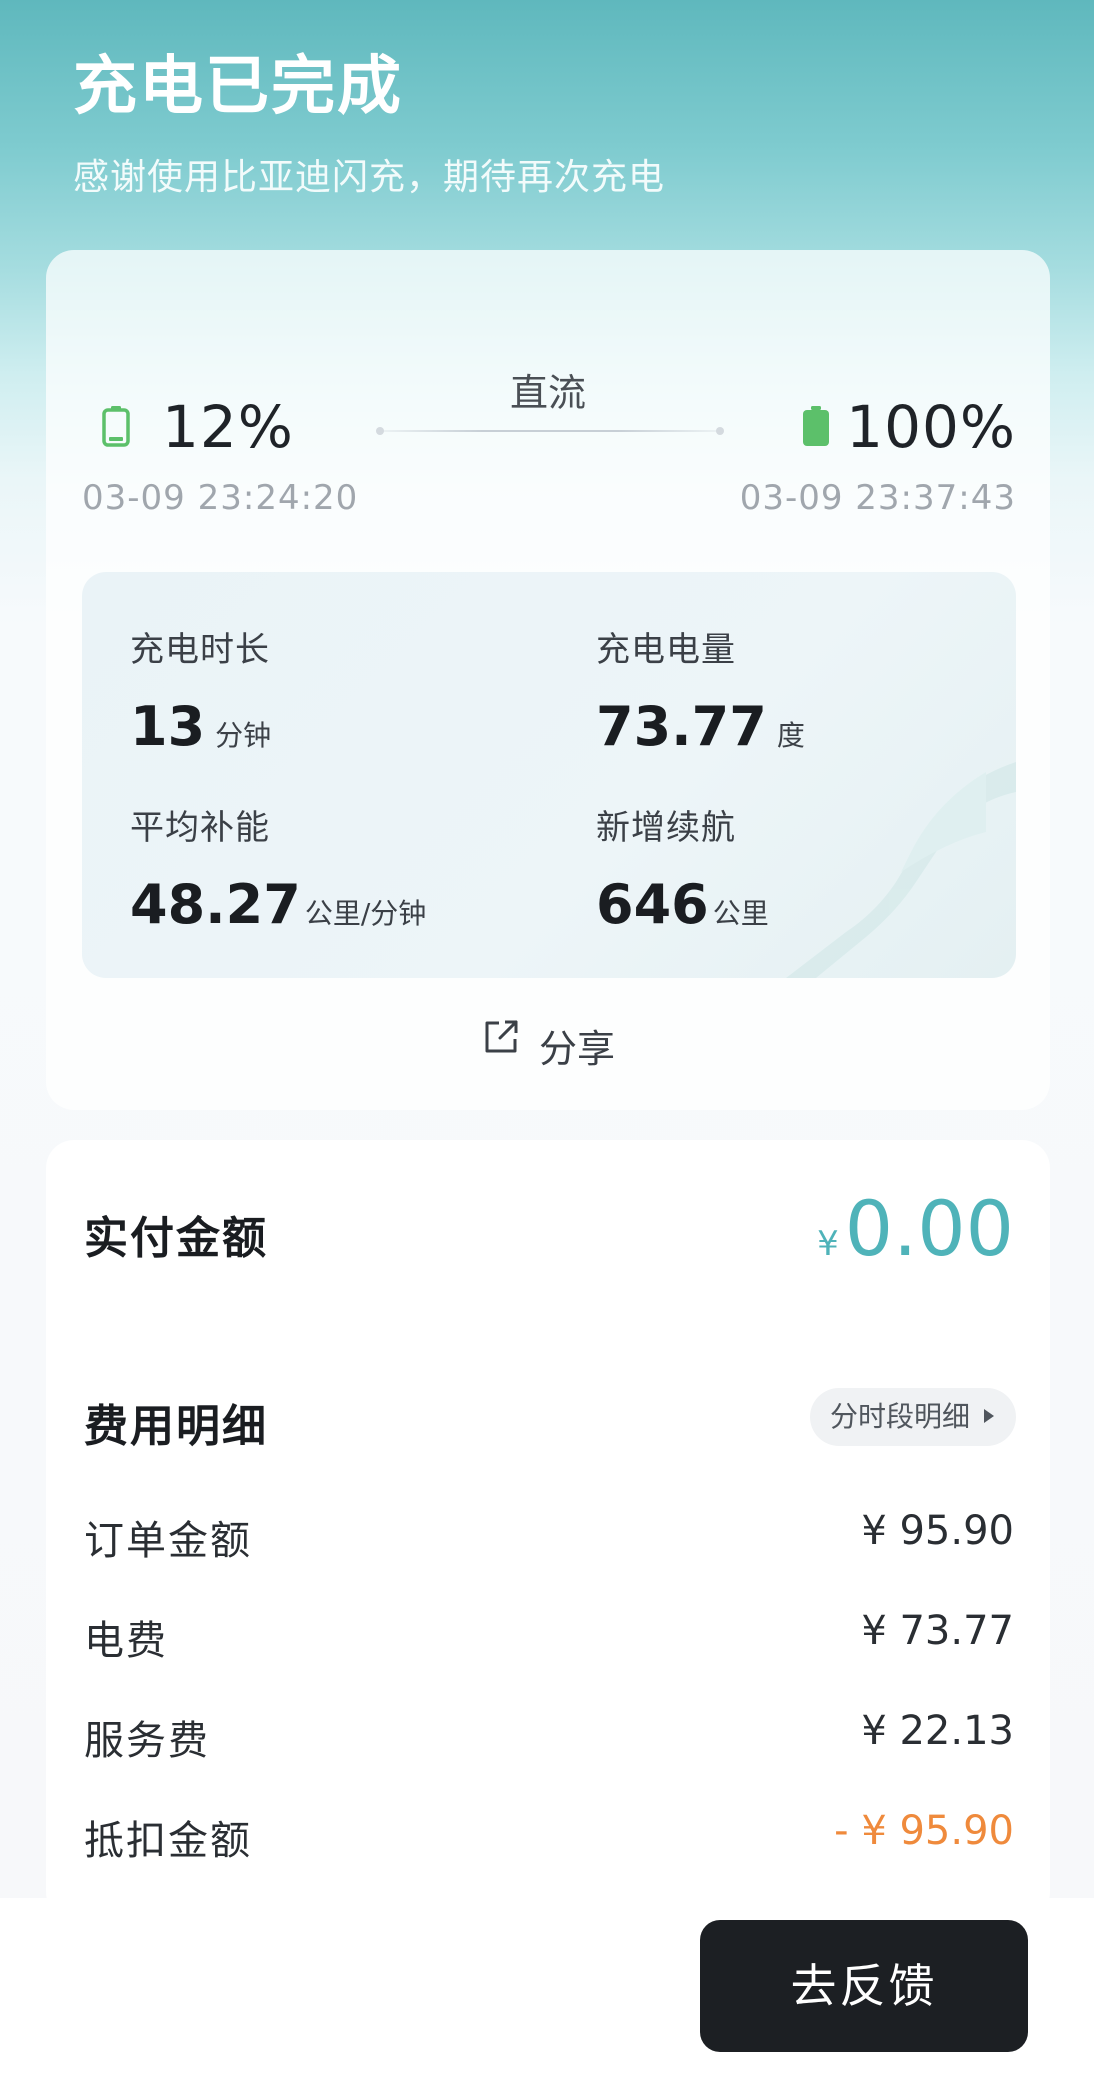 The width and height of the screenshot is (1094, 2085). What do you see at coordinates (700, 690) in the screenshot?
I see `stat-charge-energy: 充电电量 73.77 度` at bounding box center [700, 690].